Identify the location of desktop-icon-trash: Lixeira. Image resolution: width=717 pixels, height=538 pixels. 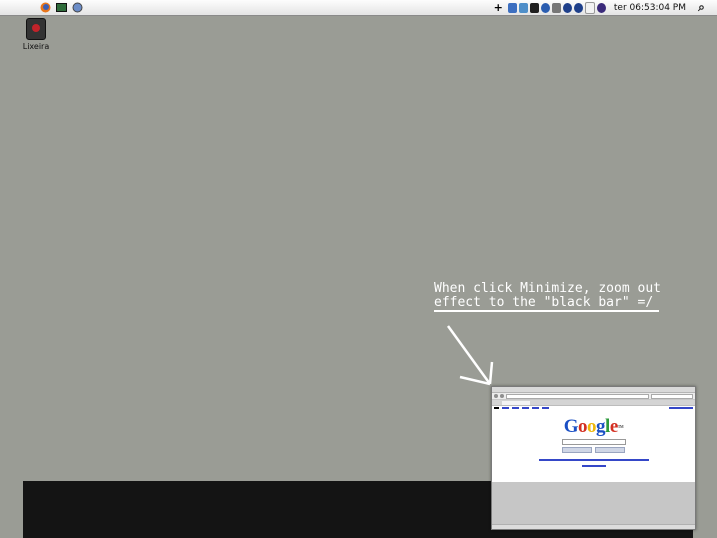
(36, 34).